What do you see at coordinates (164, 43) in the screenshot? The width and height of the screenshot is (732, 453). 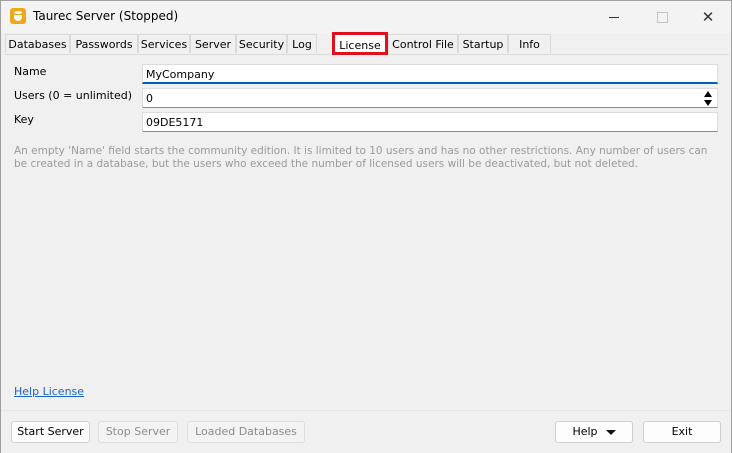 I see `tab-services: Services` at bounding box center [164, 43].